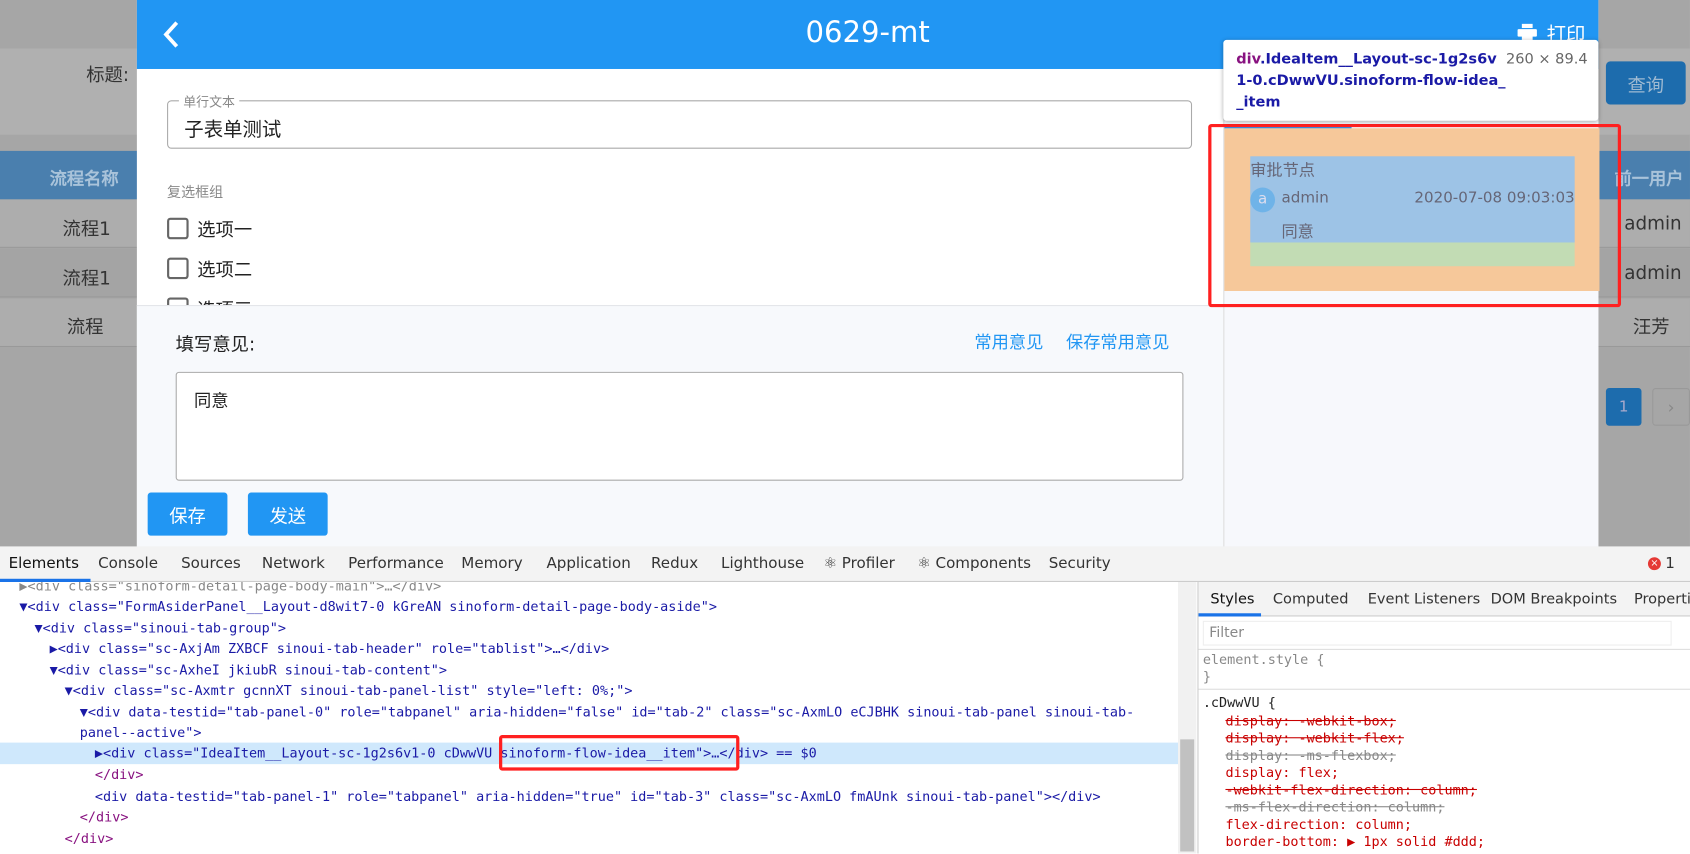 This screenshot has width=1690, height=854. What do you see at coordinates (1263, 659) in the screenshot?
I see `style-rule-selector: element.style {` at bounding box center [1263, 659].